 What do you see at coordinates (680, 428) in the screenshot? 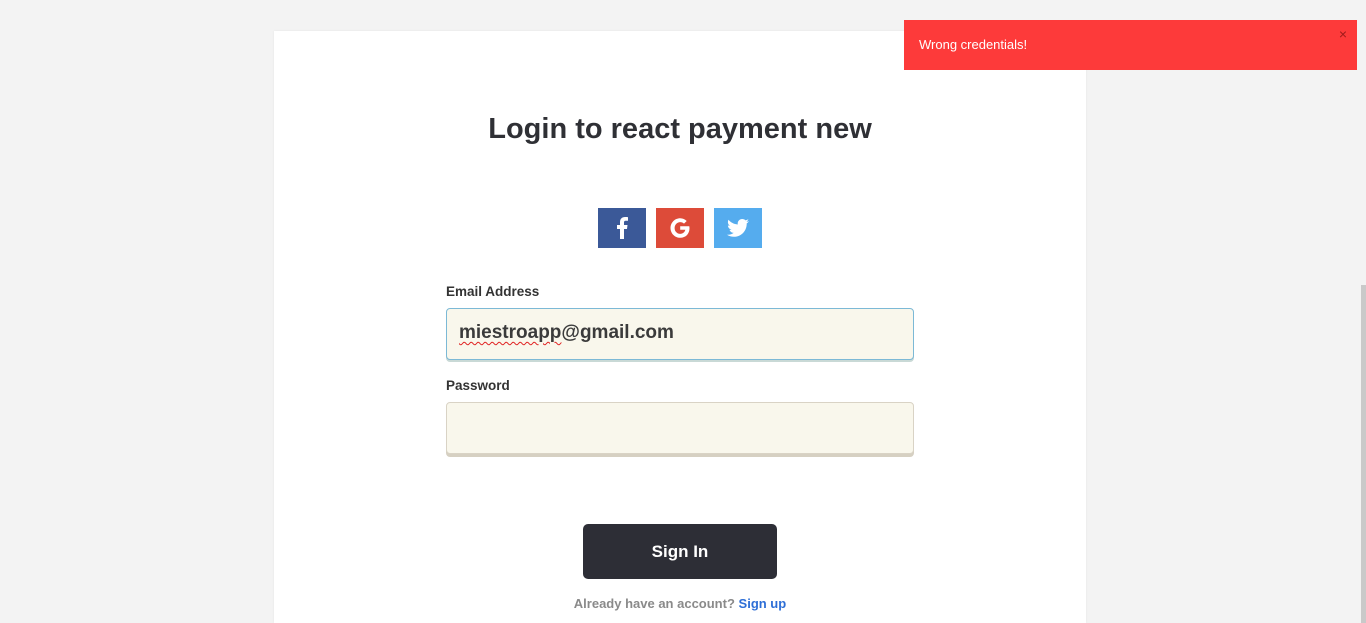
I see `password-field` at bounding box center [680, 428].